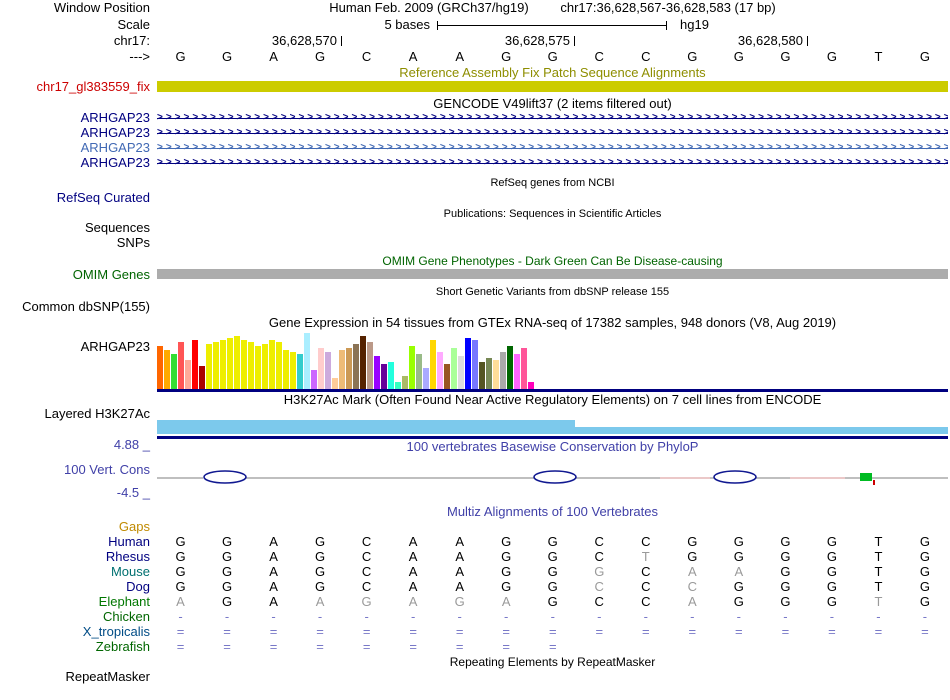 The image size is (950, 700). What do you see at coordinates (75, 470) in the screenshot?
I see `vert-cons-label: 100 Vert. Cons` at bounding box center [75, 470].